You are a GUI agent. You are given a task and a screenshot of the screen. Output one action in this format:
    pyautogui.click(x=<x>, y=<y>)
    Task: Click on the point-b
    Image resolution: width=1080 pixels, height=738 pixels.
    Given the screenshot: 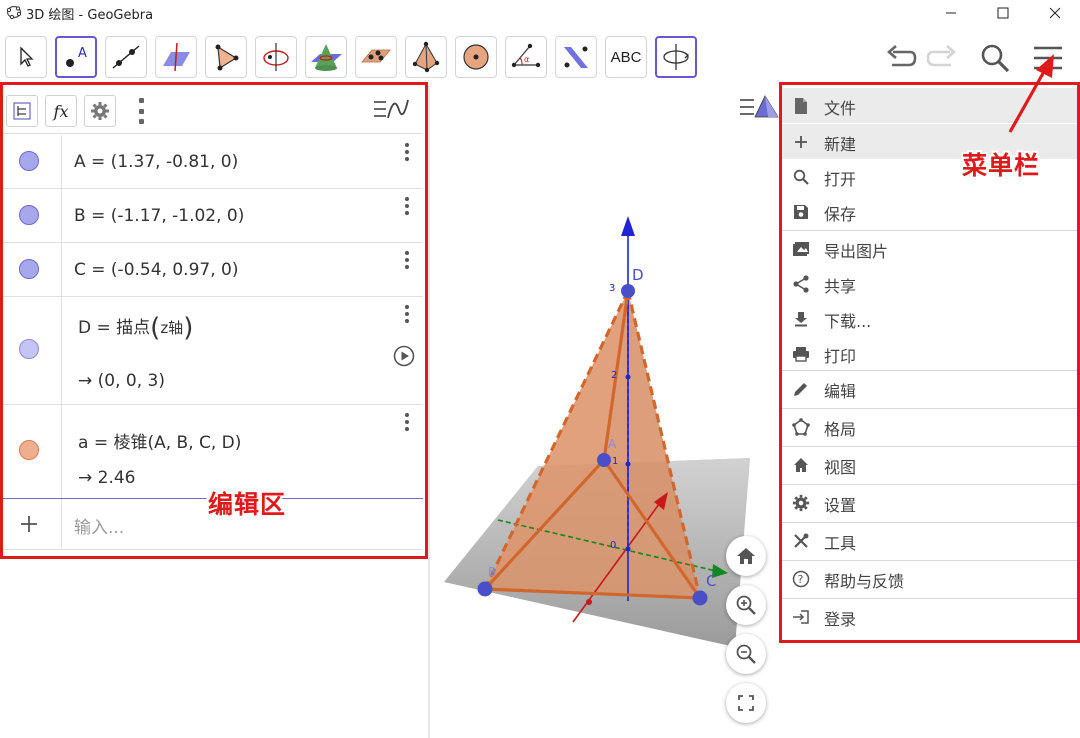 What is the action you would take?
    pyautogui.click(x=485, y=589)
    